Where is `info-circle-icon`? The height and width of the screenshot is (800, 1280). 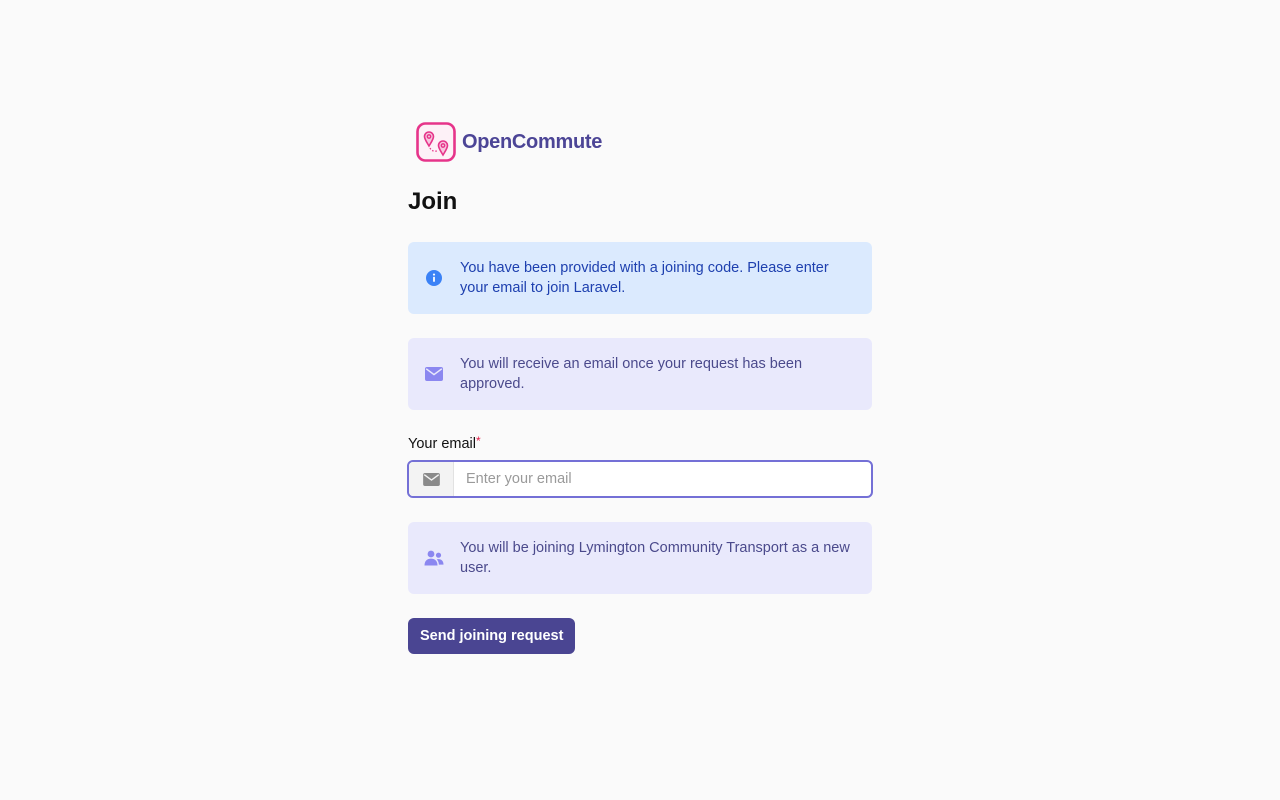 info-circle-icon is located at coordinates (434, 278).